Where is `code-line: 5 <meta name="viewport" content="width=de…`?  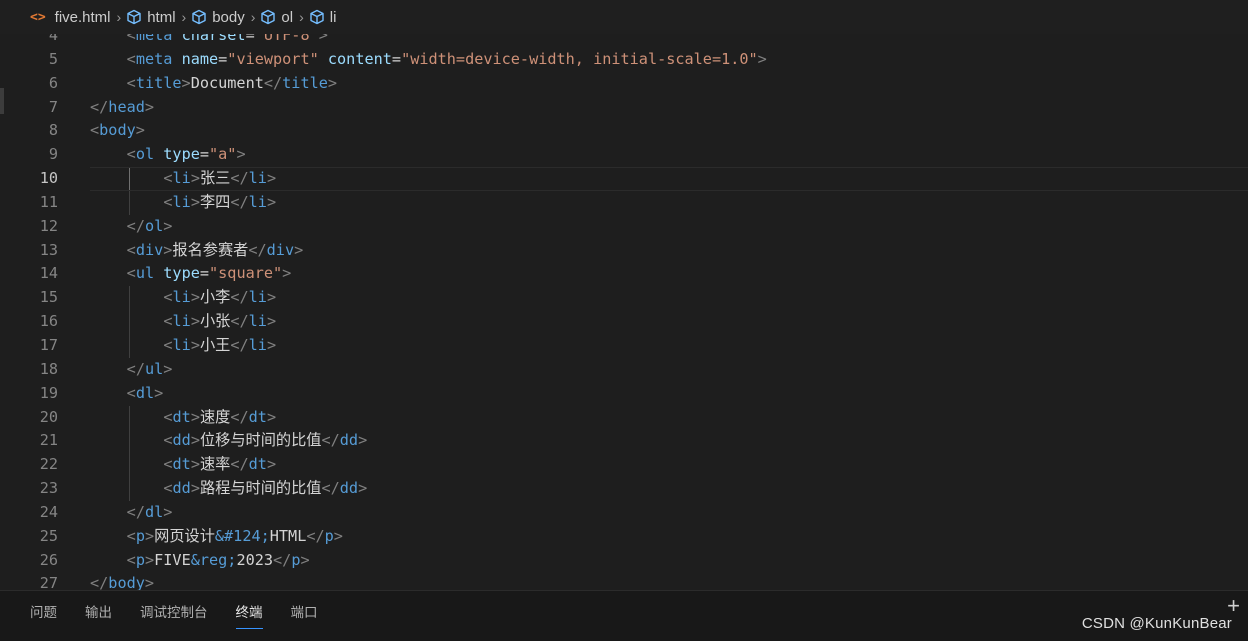 code-line: 5 <meta name="viewport" content="width=de… is located at coordinates (624, 60).